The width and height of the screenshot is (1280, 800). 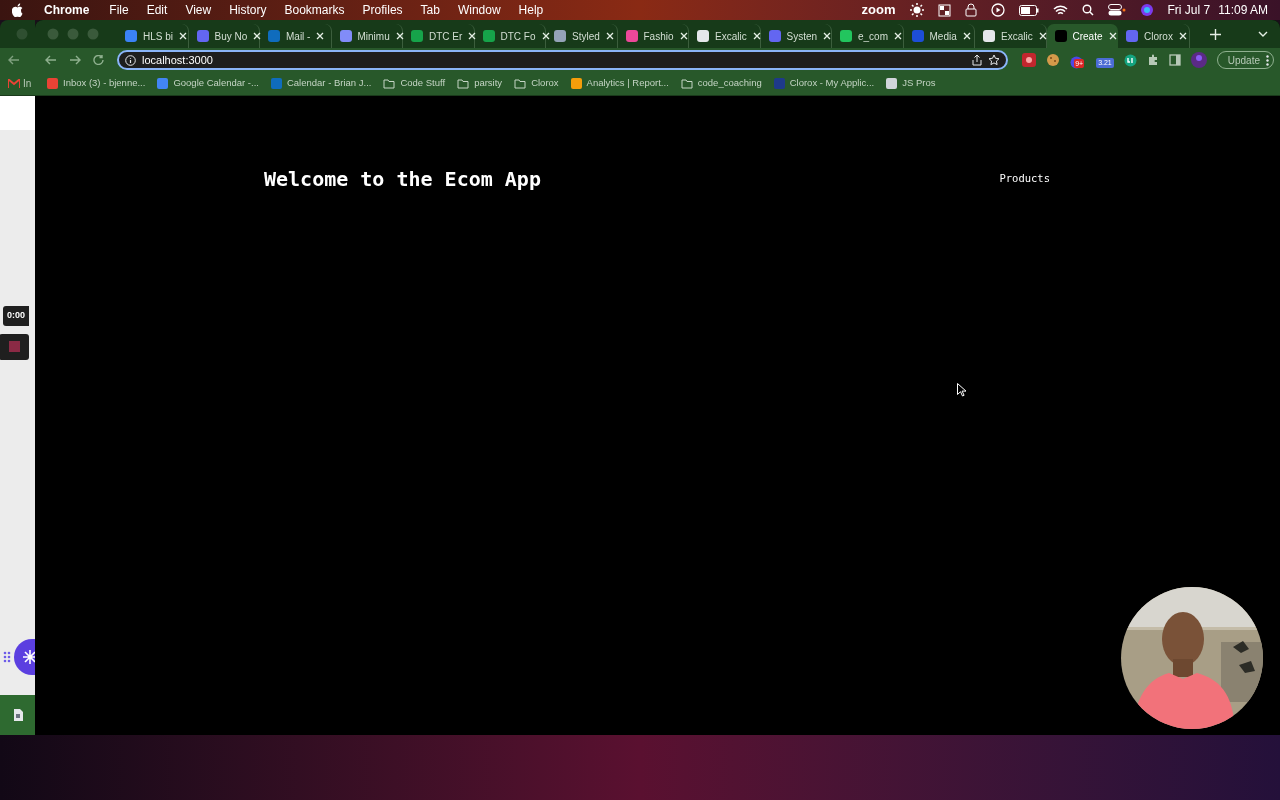 What do you see at coordinates (158, 36) in the screenshot?
I see `tab-title: HLS bi` at bounding box center [158, 36].